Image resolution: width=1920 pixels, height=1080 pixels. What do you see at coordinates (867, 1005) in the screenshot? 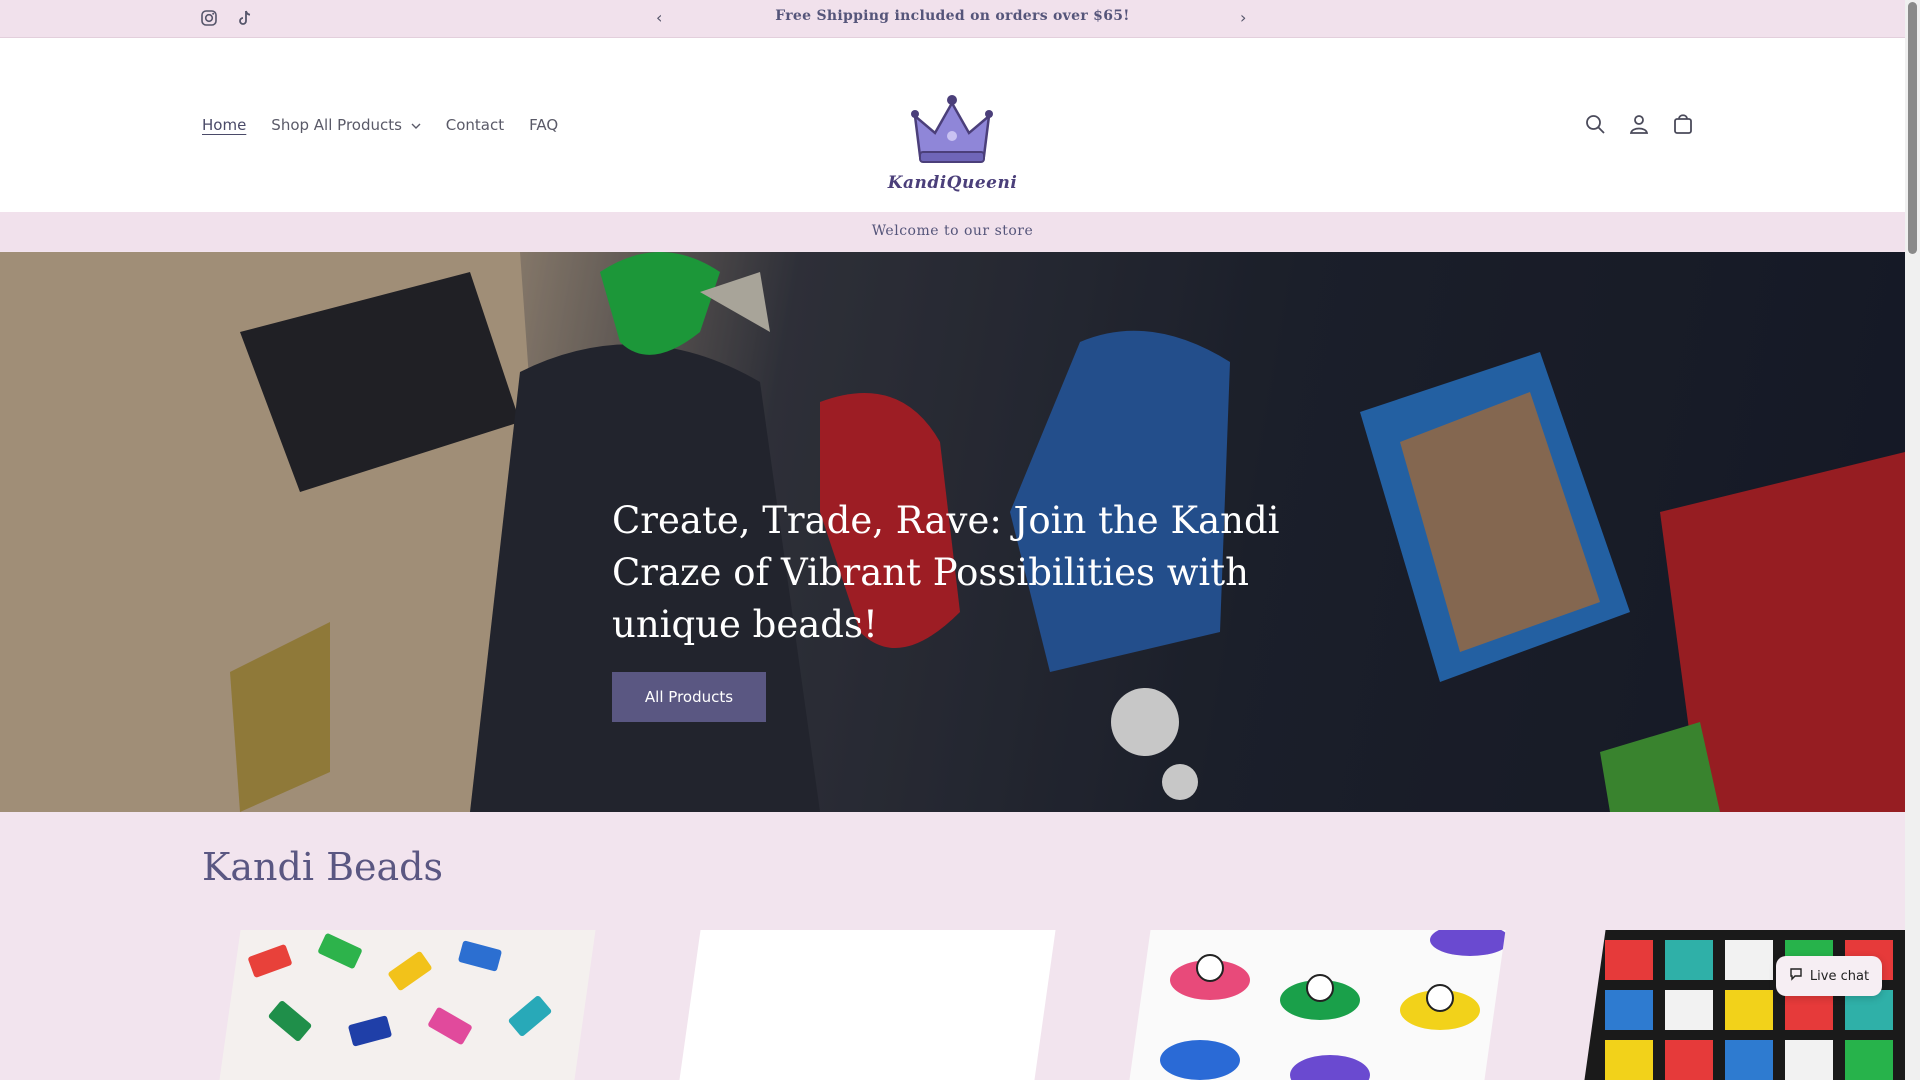
I see `bead-card-blank` at bounding box center [867, 1005].